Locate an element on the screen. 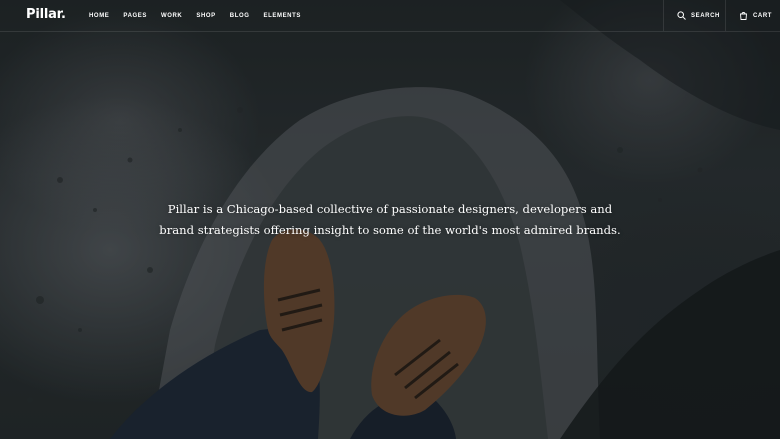 Image resolution: width=780 pixels, height=439 pixels. search-label: SEARCH is located at coordinates (705, 15).